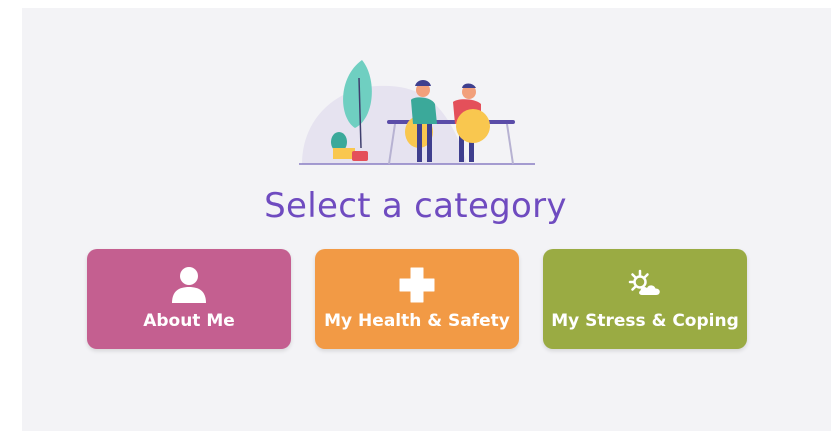 The width and height of the screenshot is (831, 431). Describe the element at coordinates (417, 112) in the screenshot. I see `people-at-table-illustration` at that location.